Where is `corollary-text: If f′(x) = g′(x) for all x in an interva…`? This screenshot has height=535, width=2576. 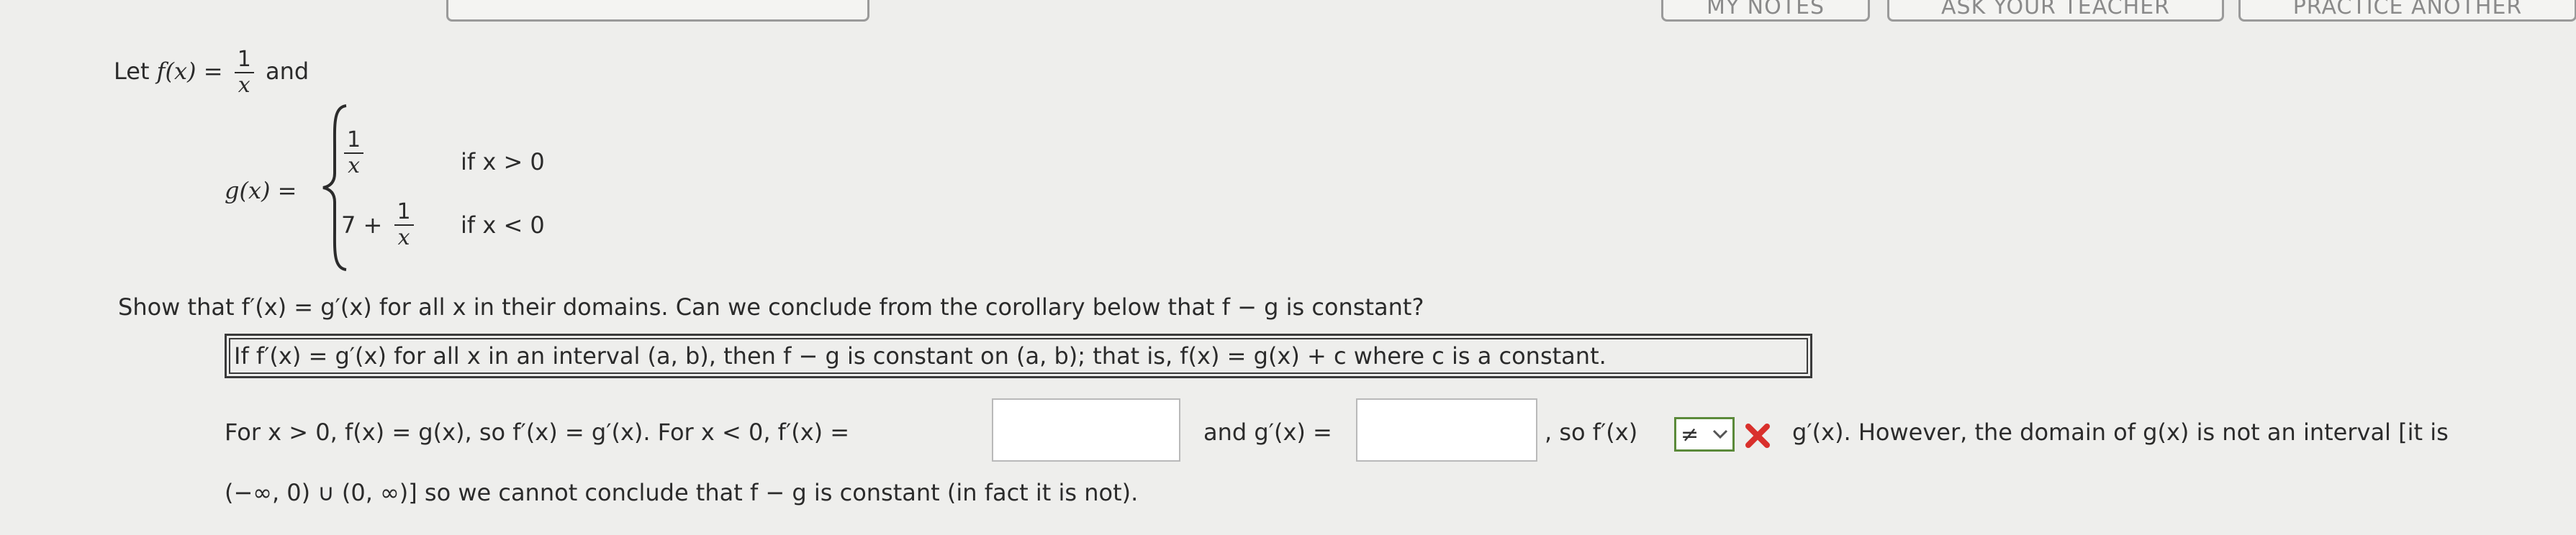
corollary-text: If f′(x) = g′(x) for all x in an interva… is located at coordinates (920, 356).